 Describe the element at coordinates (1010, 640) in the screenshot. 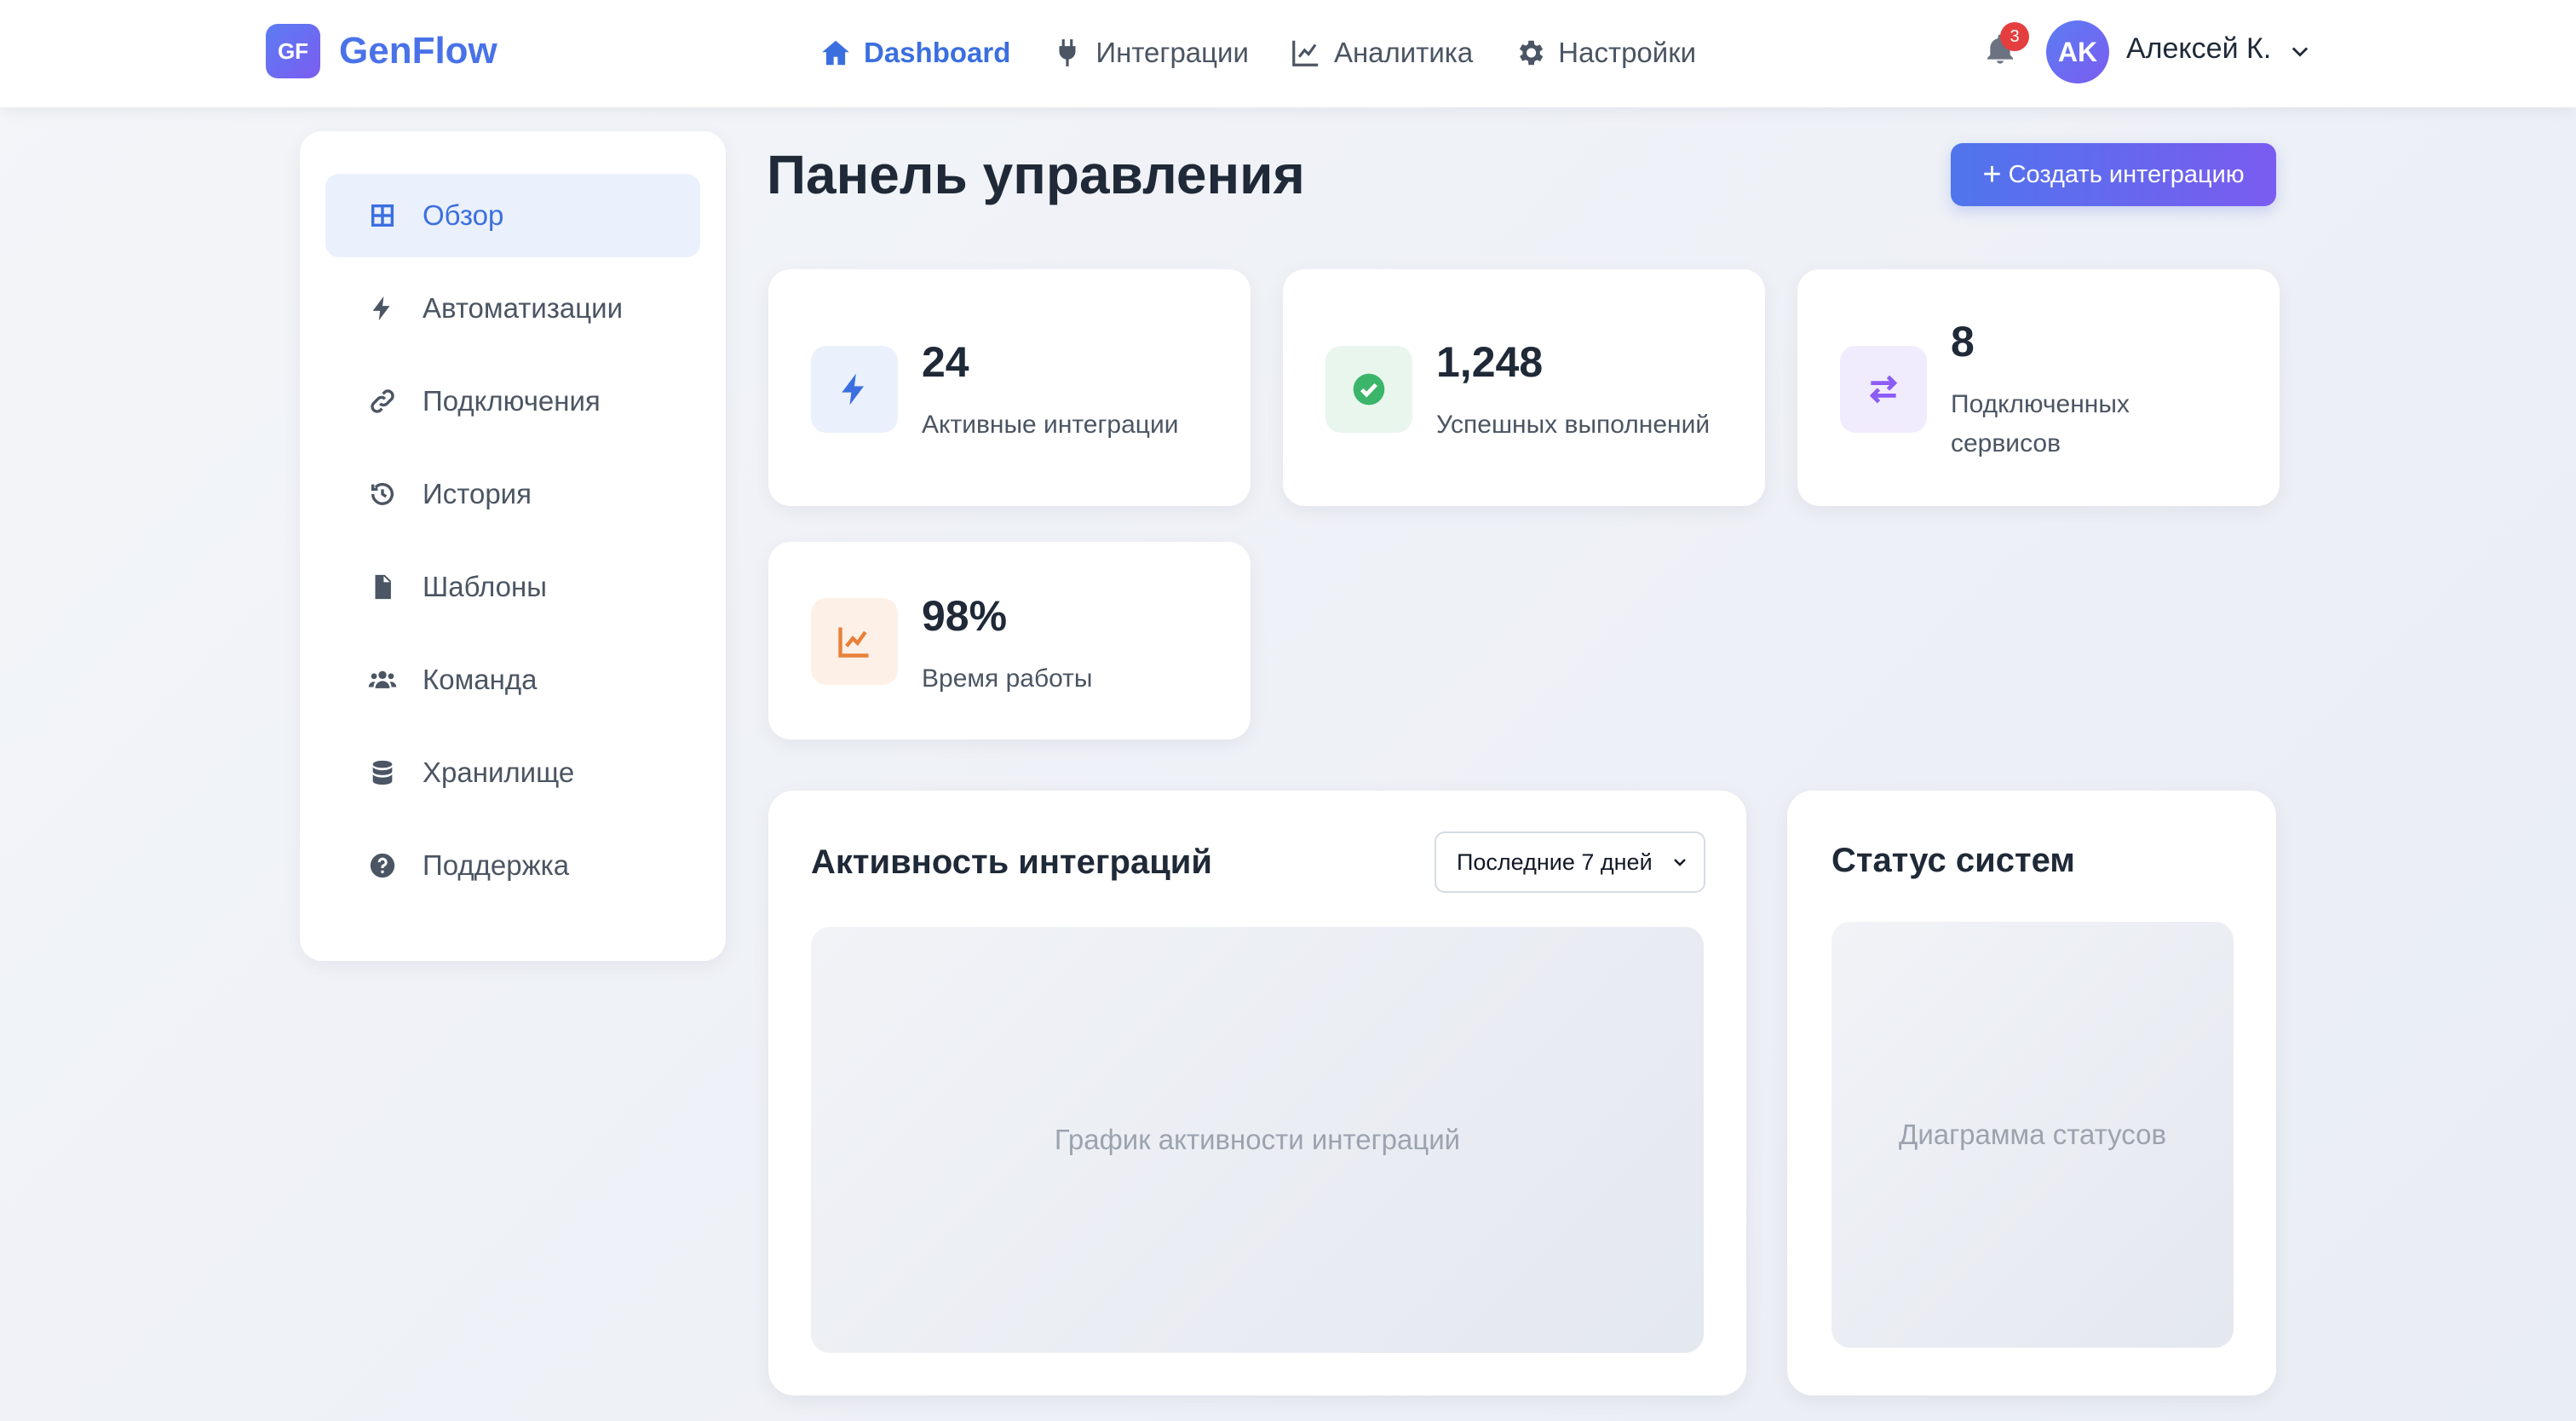

I see `stat-card-uptime: 98% Время работы` at that location.